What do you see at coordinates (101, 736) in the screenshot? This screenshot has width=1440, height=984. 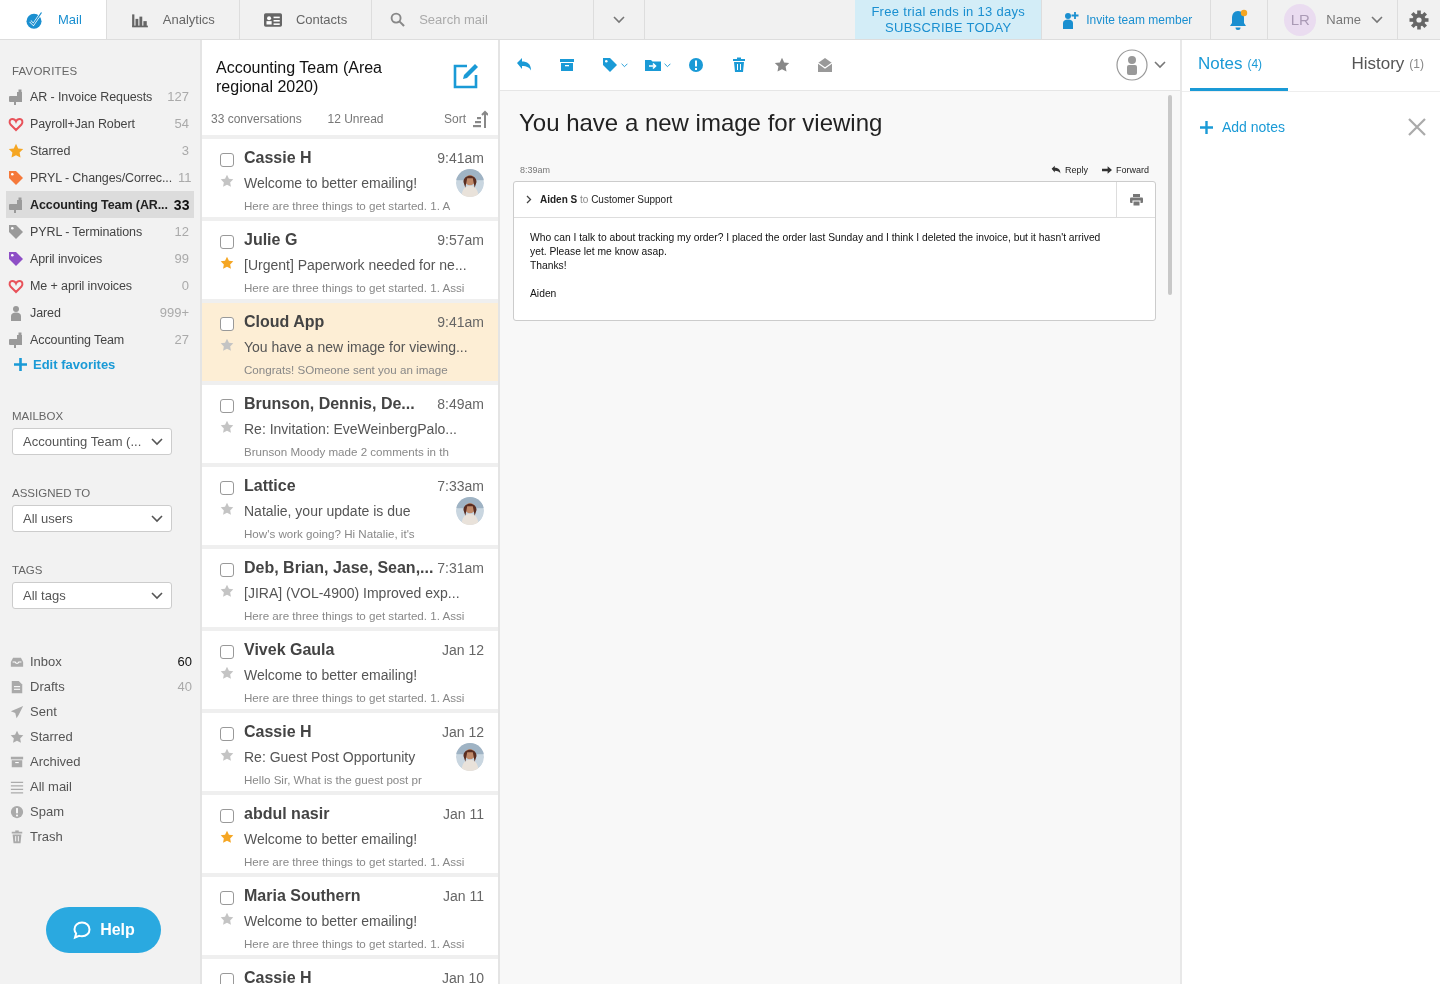 I see `folder-item: Starred` at bounding box center [101, 736].